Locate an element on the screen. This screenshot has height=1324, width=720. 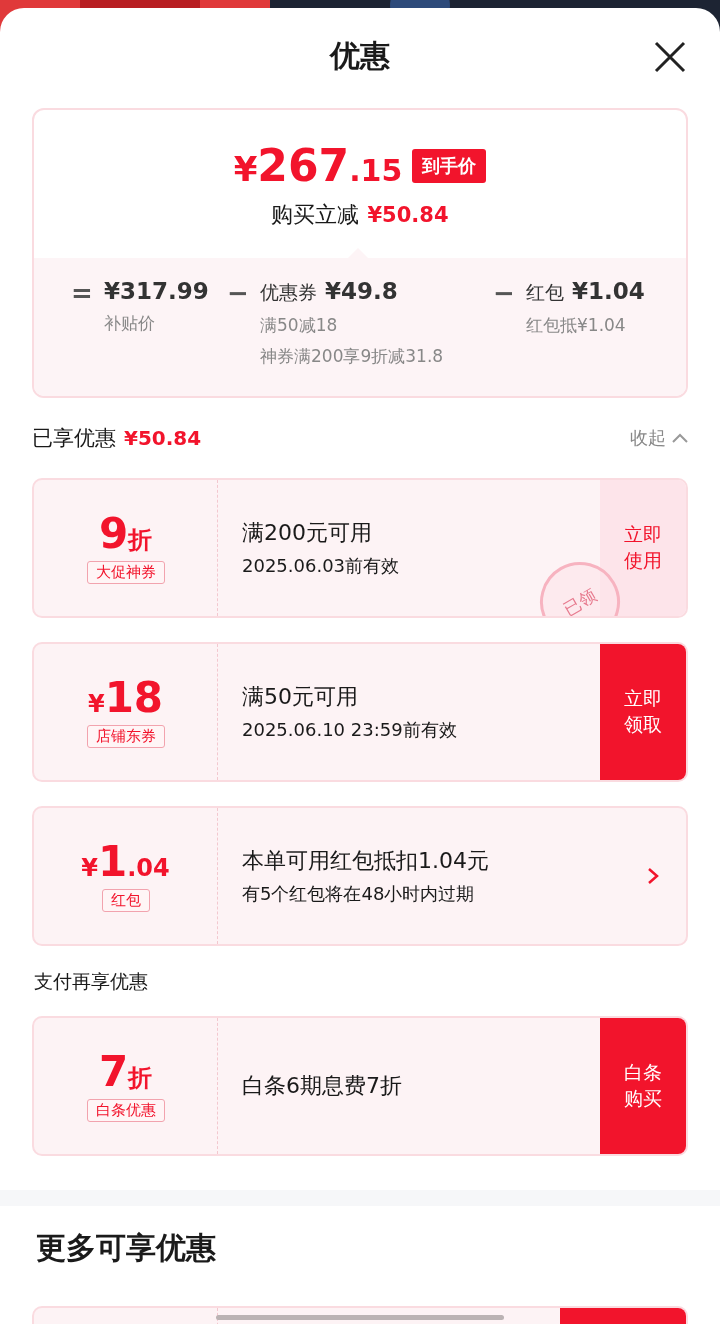
coupon-validity: 2025.06.03前有效 is located at coordinates (321, 566).